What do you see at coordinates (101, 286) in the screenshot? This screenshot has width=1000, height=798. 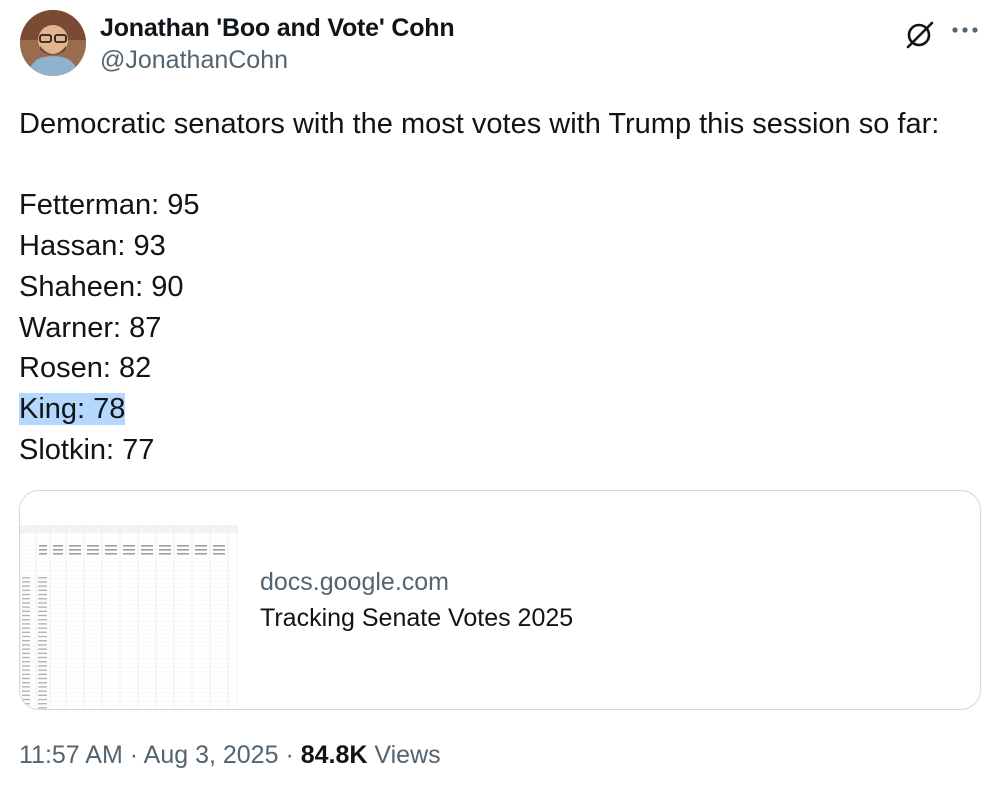 I see `tweet-line-shaheen: Shaheen: 90` at bounding box center [101, 286].